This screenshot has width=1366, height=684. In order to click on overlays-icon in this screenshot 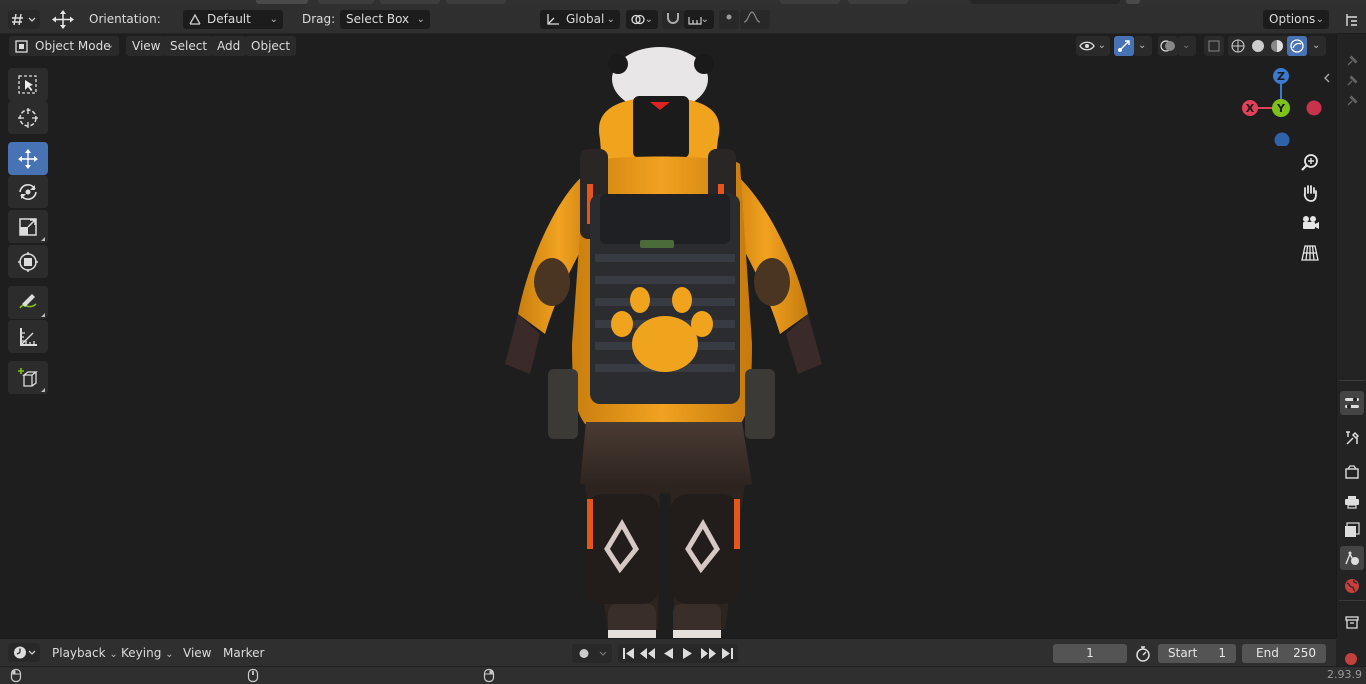, I will do `click(1167, 46)`.